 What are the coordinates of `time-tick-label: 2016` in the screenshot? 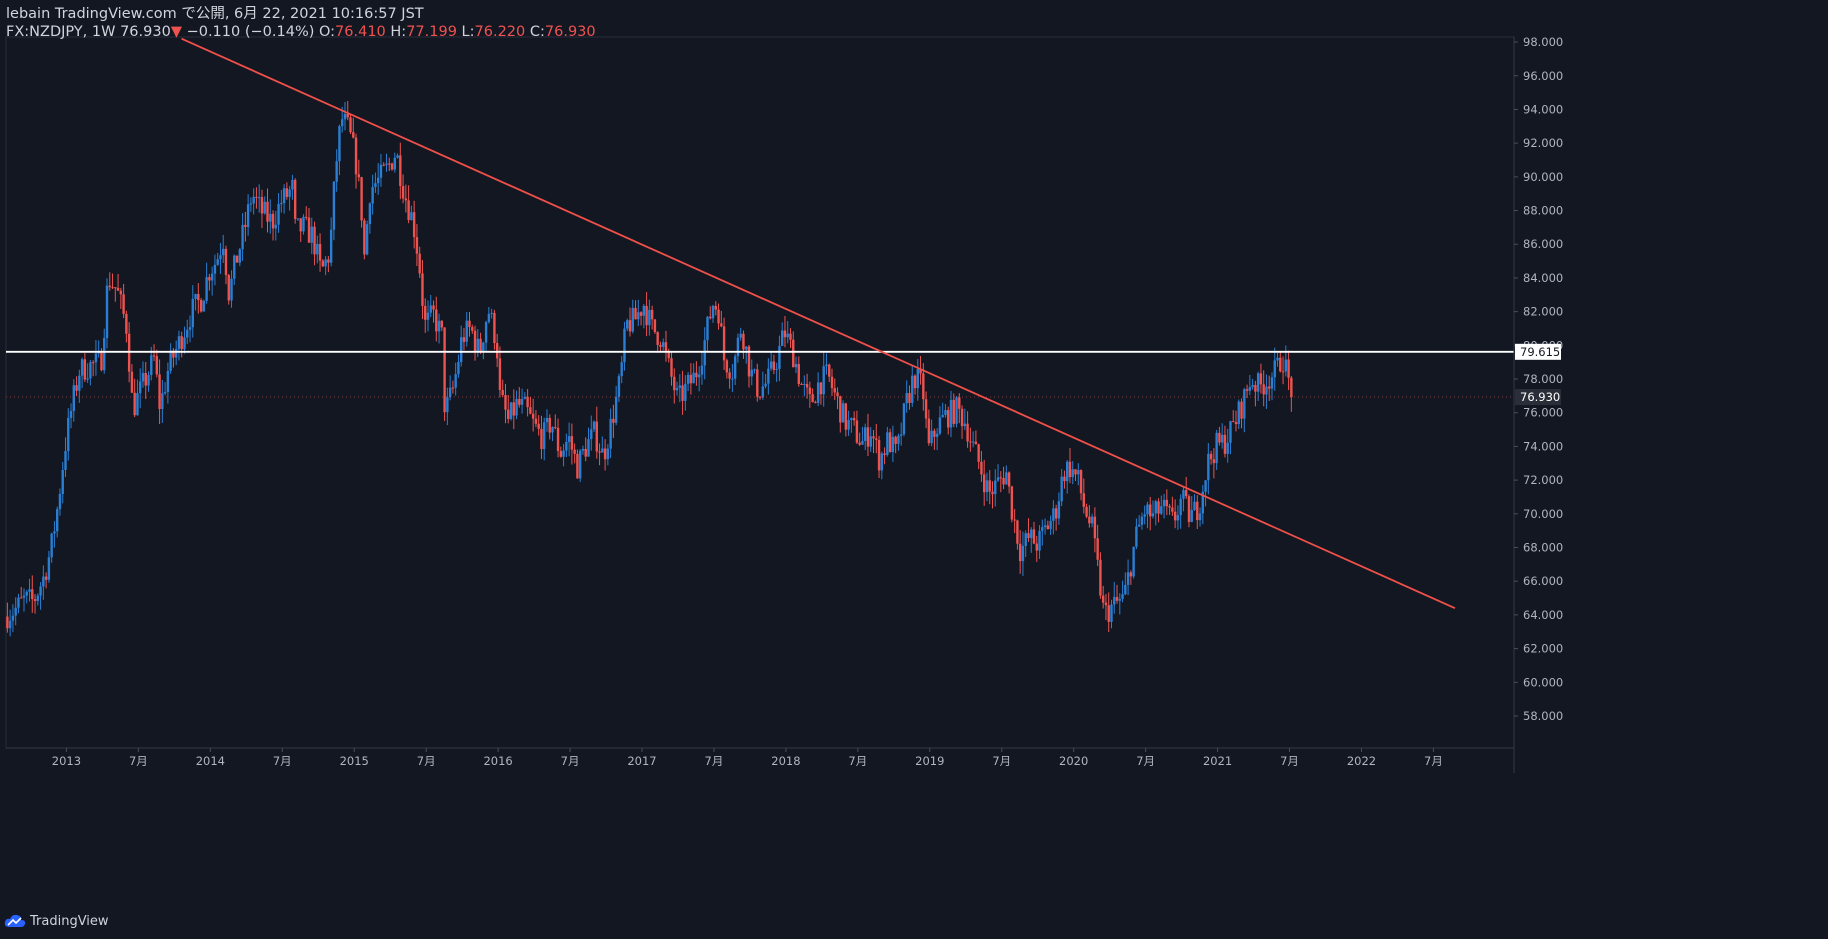 It's located at (497, 761).